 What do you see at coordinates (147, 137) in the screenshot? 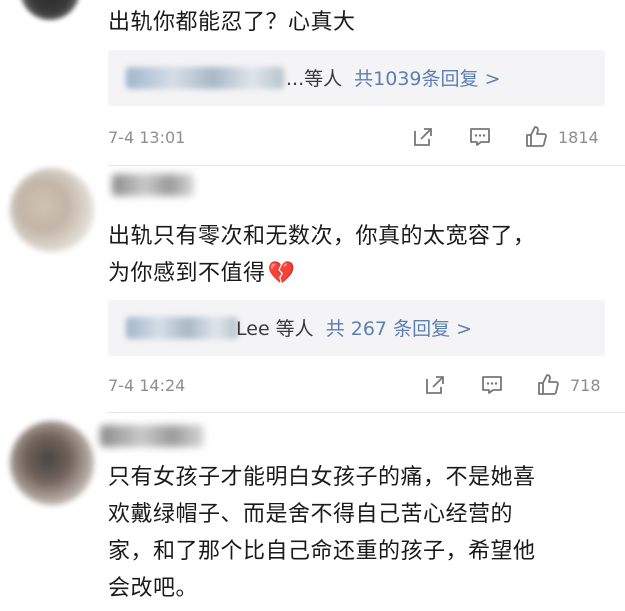
I see `timestamp: 7-4 13:01` at bounding box center [147, 137].